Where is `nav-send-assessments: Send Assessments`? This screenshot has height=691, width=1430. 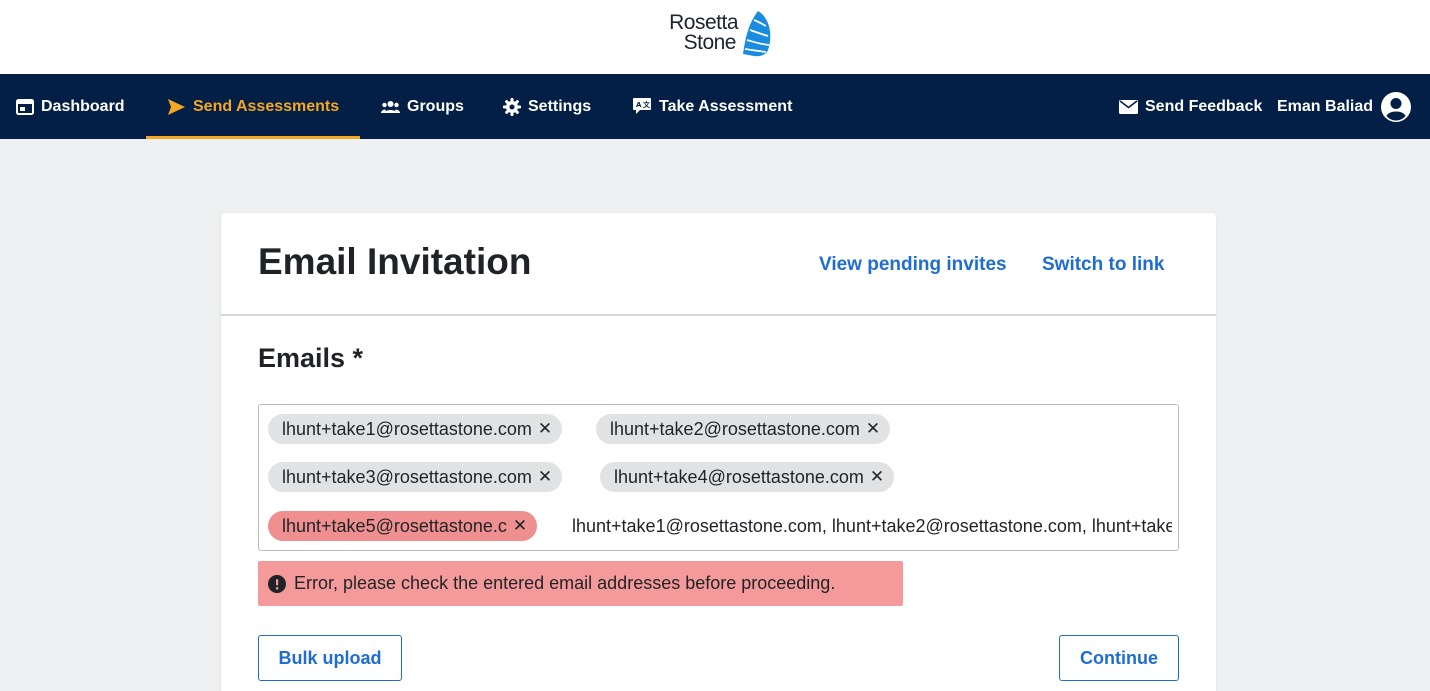
nav-send-assessments: Send Assessments is located at coordinates (253, 106).